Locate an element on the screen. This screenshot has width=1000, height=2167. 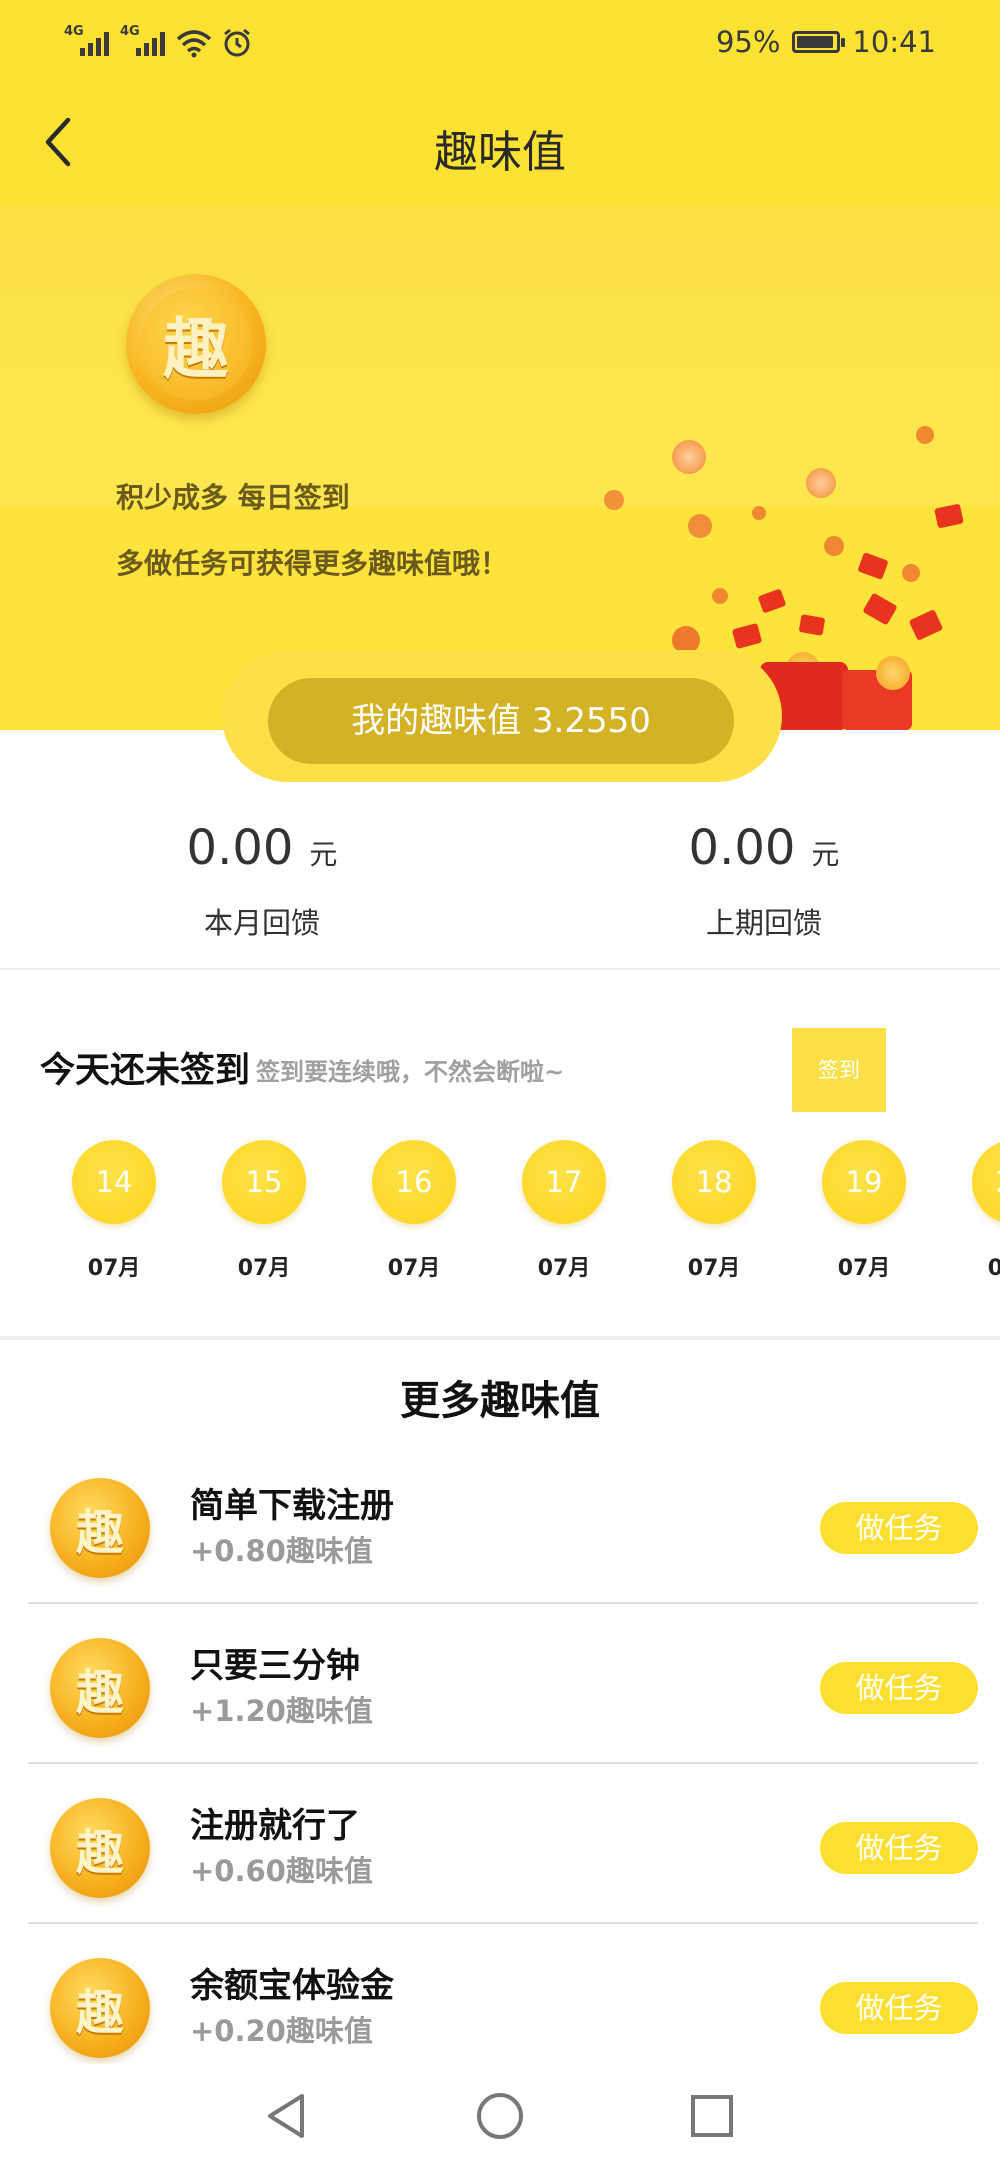
battery-percent: 95% is located at coordinates (748, 42).